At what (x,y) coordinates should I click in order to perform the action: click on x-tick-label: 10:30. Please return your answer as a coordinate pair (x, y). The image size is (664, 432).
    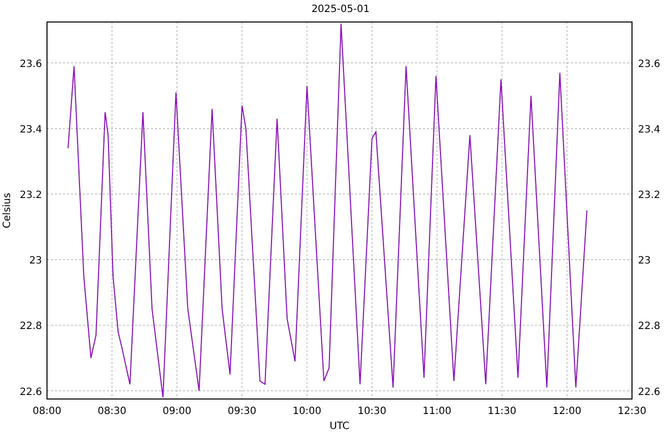
    Looking at the image, I should click on (372, 411).